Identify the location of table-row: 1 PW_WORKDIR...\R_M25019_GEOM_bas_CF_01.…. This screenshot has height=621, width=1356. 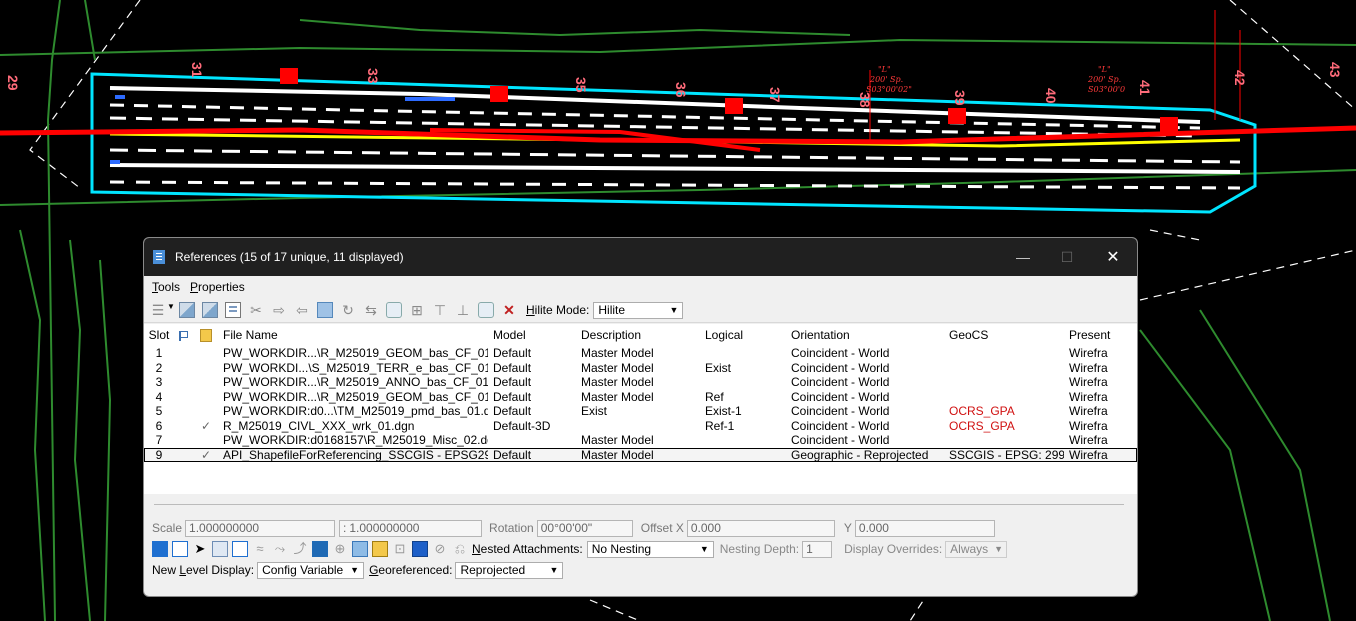
(640, 353).